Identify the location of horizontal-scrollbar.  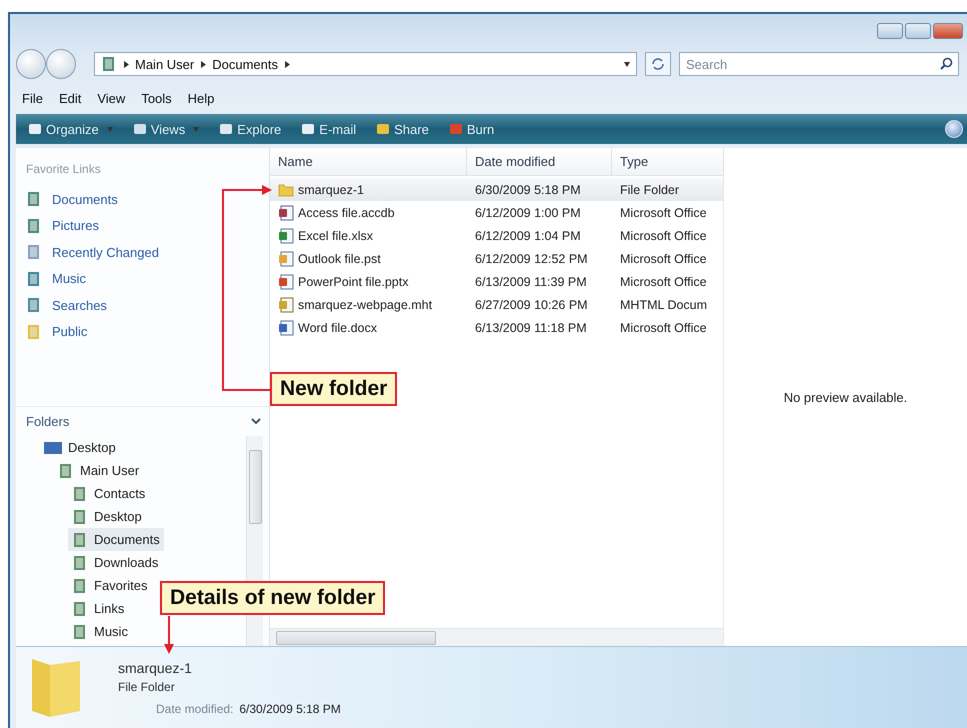
(496, 637).